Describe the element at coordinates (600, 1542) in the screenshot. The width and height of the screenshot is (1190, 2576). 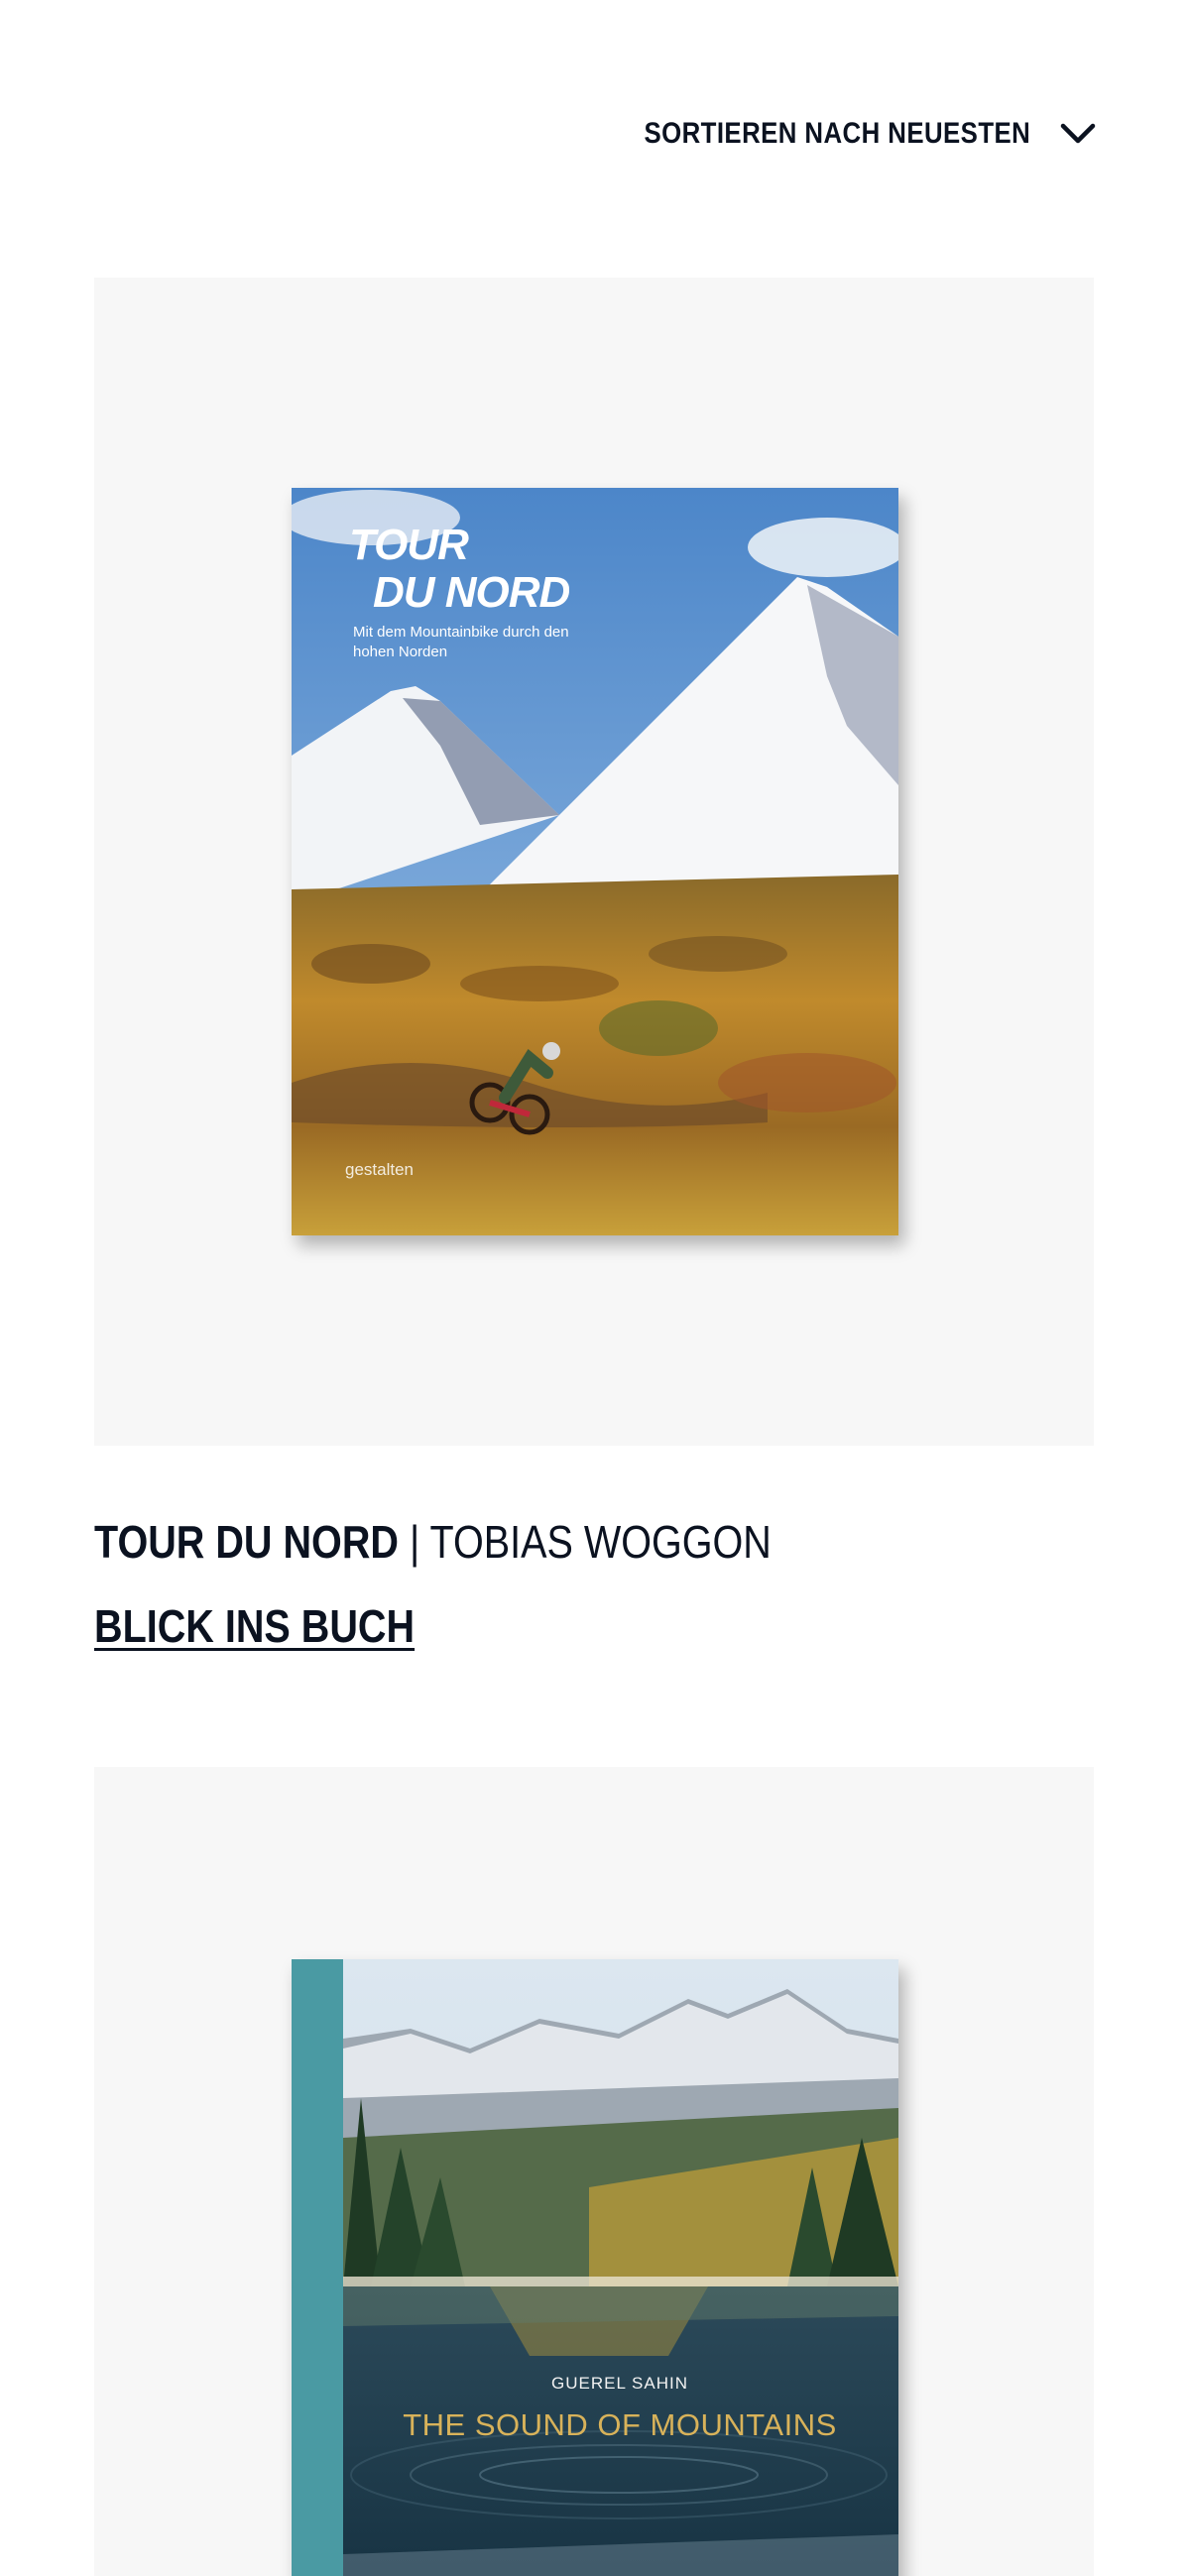
I see `book-author: TOBIAS WOGGON` at that location.